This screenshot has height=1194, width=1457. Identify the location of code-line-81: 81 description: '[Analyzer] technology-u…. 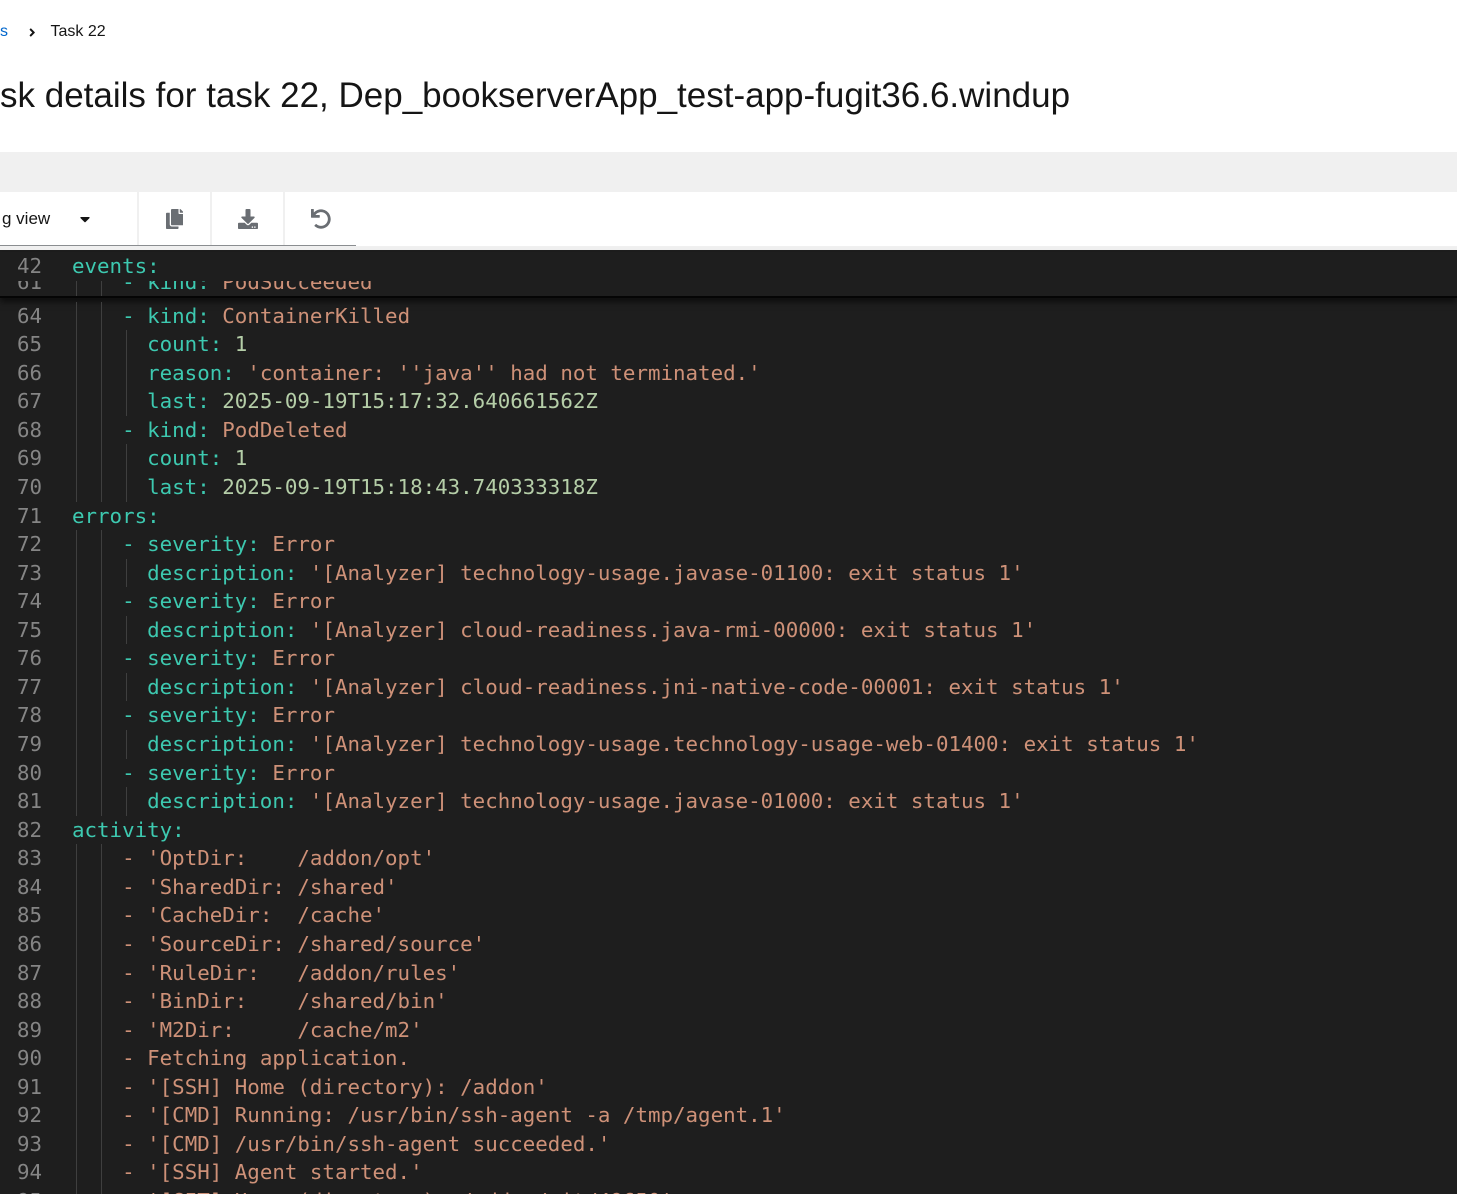
(728, 801).